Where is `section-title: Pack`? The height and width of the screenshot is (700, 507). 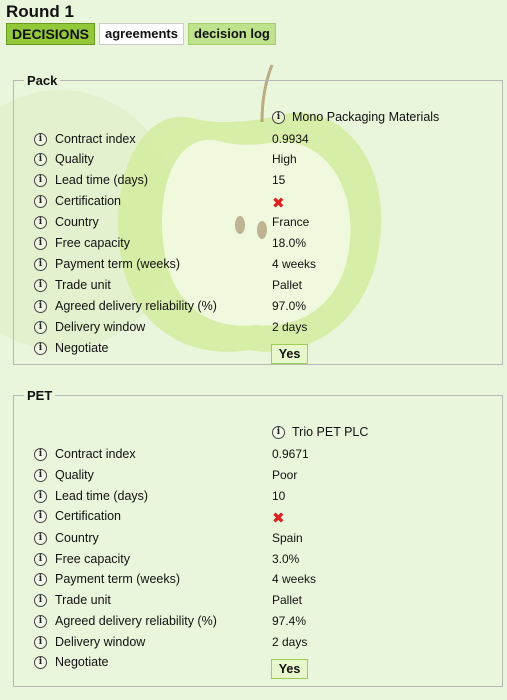 section-title: Pack is located at coordinates (42, 80).